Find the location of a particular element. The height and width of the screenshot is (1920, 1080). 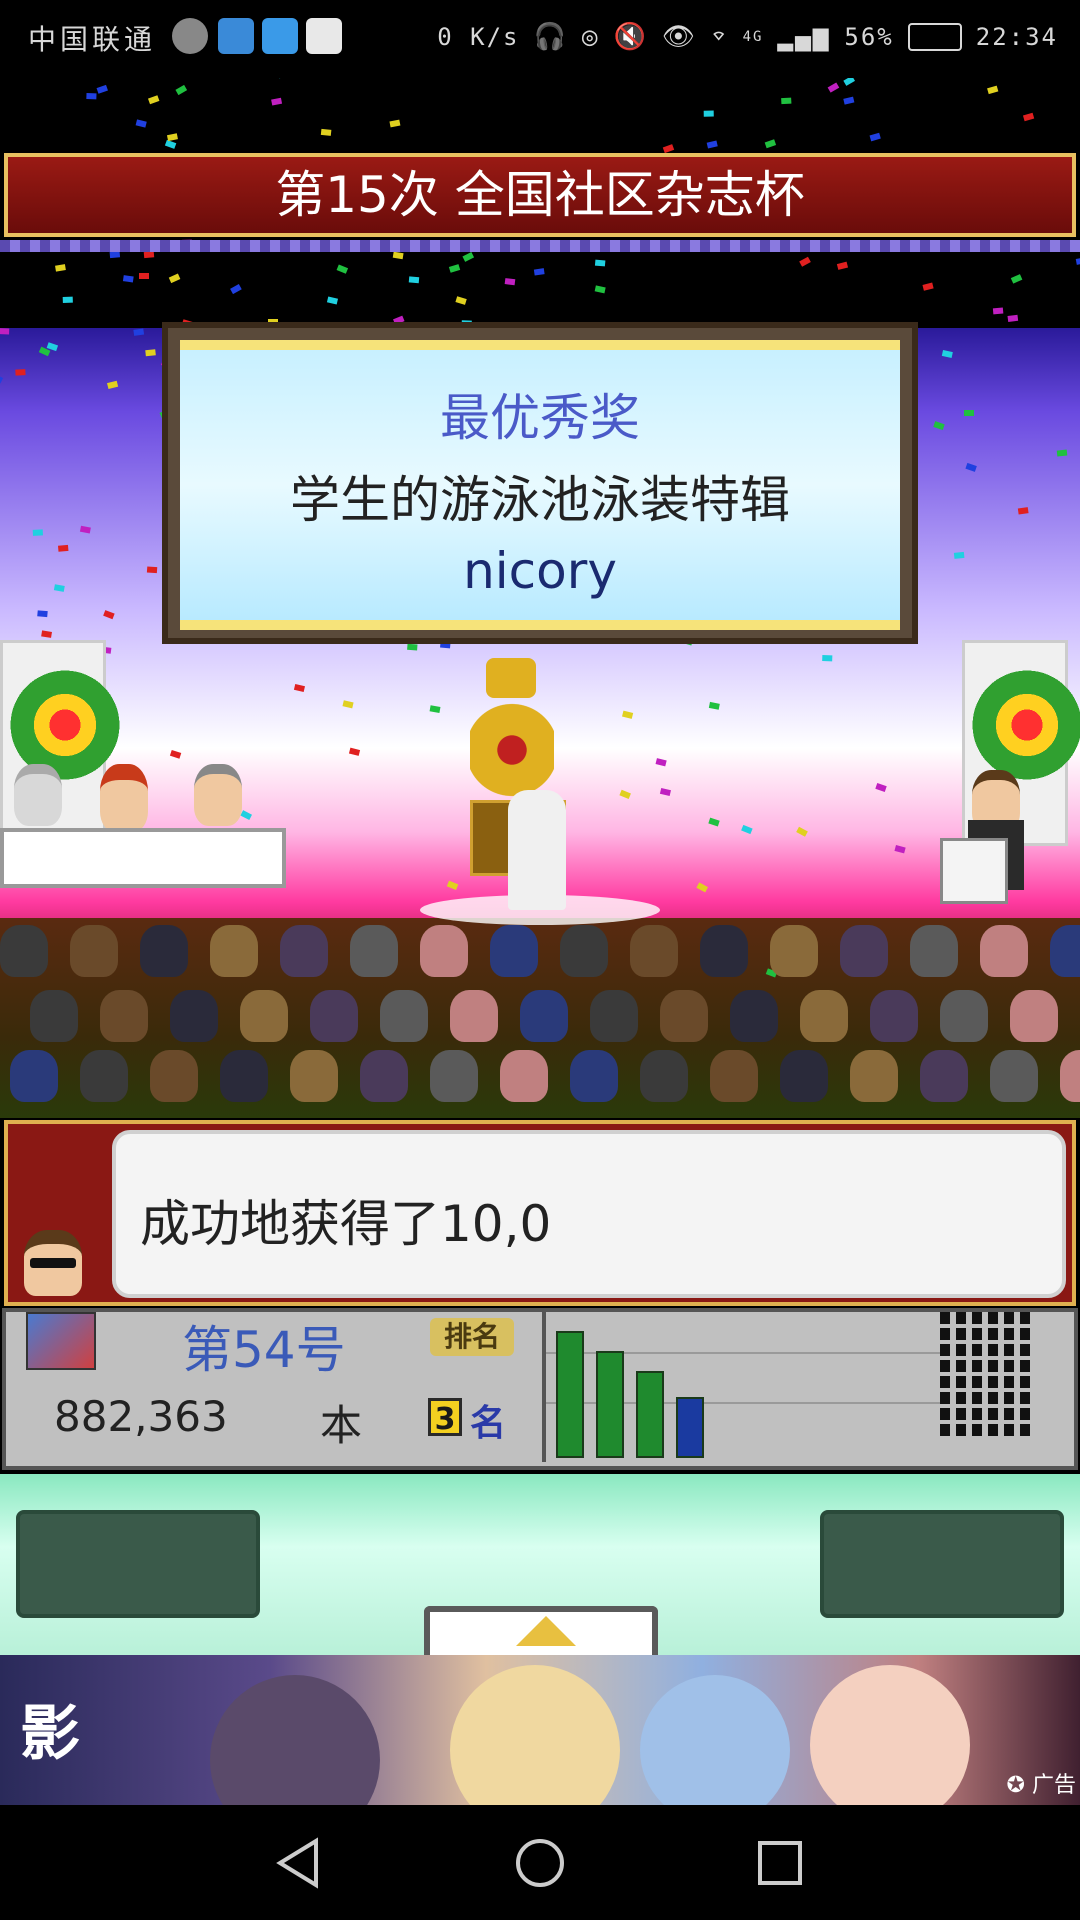

magazine-cover-icon is located at coordinates (61, 1341).